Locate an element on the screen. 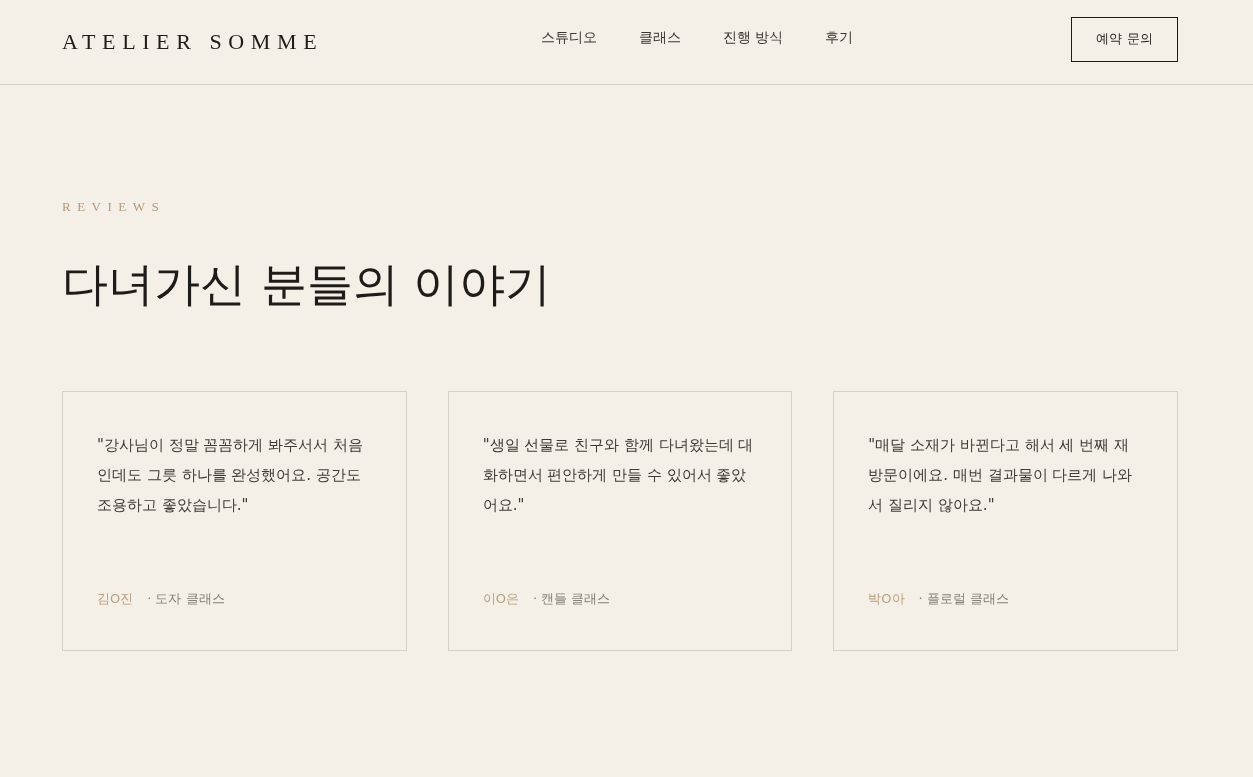 The image size is (1253, 777). reviewer-name: 김O진 is located at coordinates (115, 598).